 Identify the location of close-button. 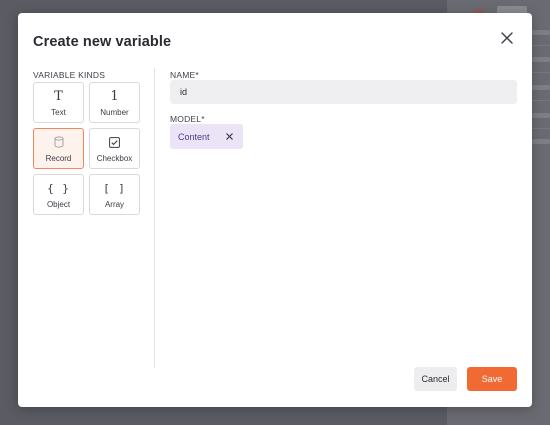
(507, 38).